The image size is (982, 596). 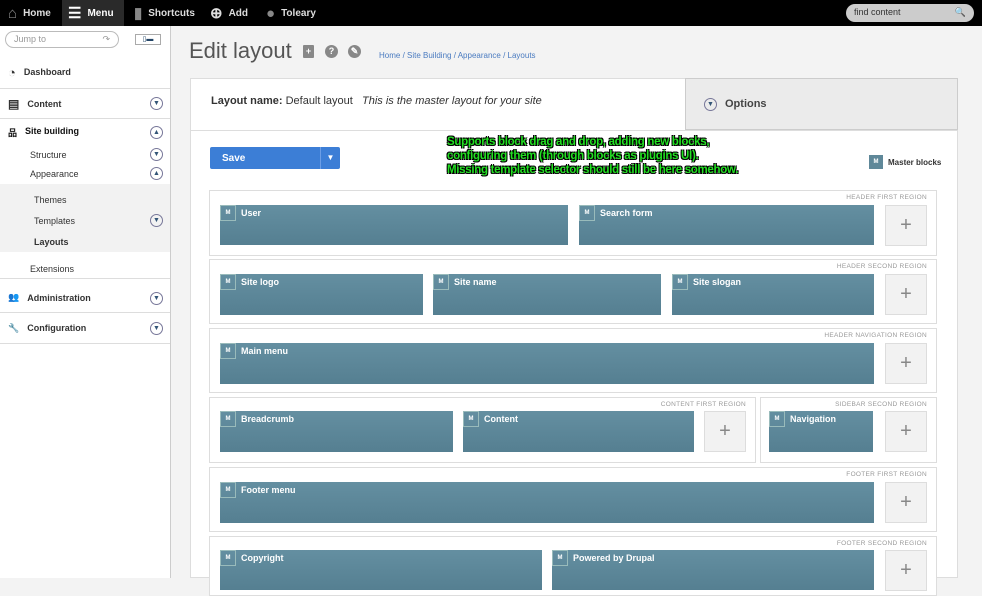 I want to click on layout-block: M Search form, so click(x=726, y=225).